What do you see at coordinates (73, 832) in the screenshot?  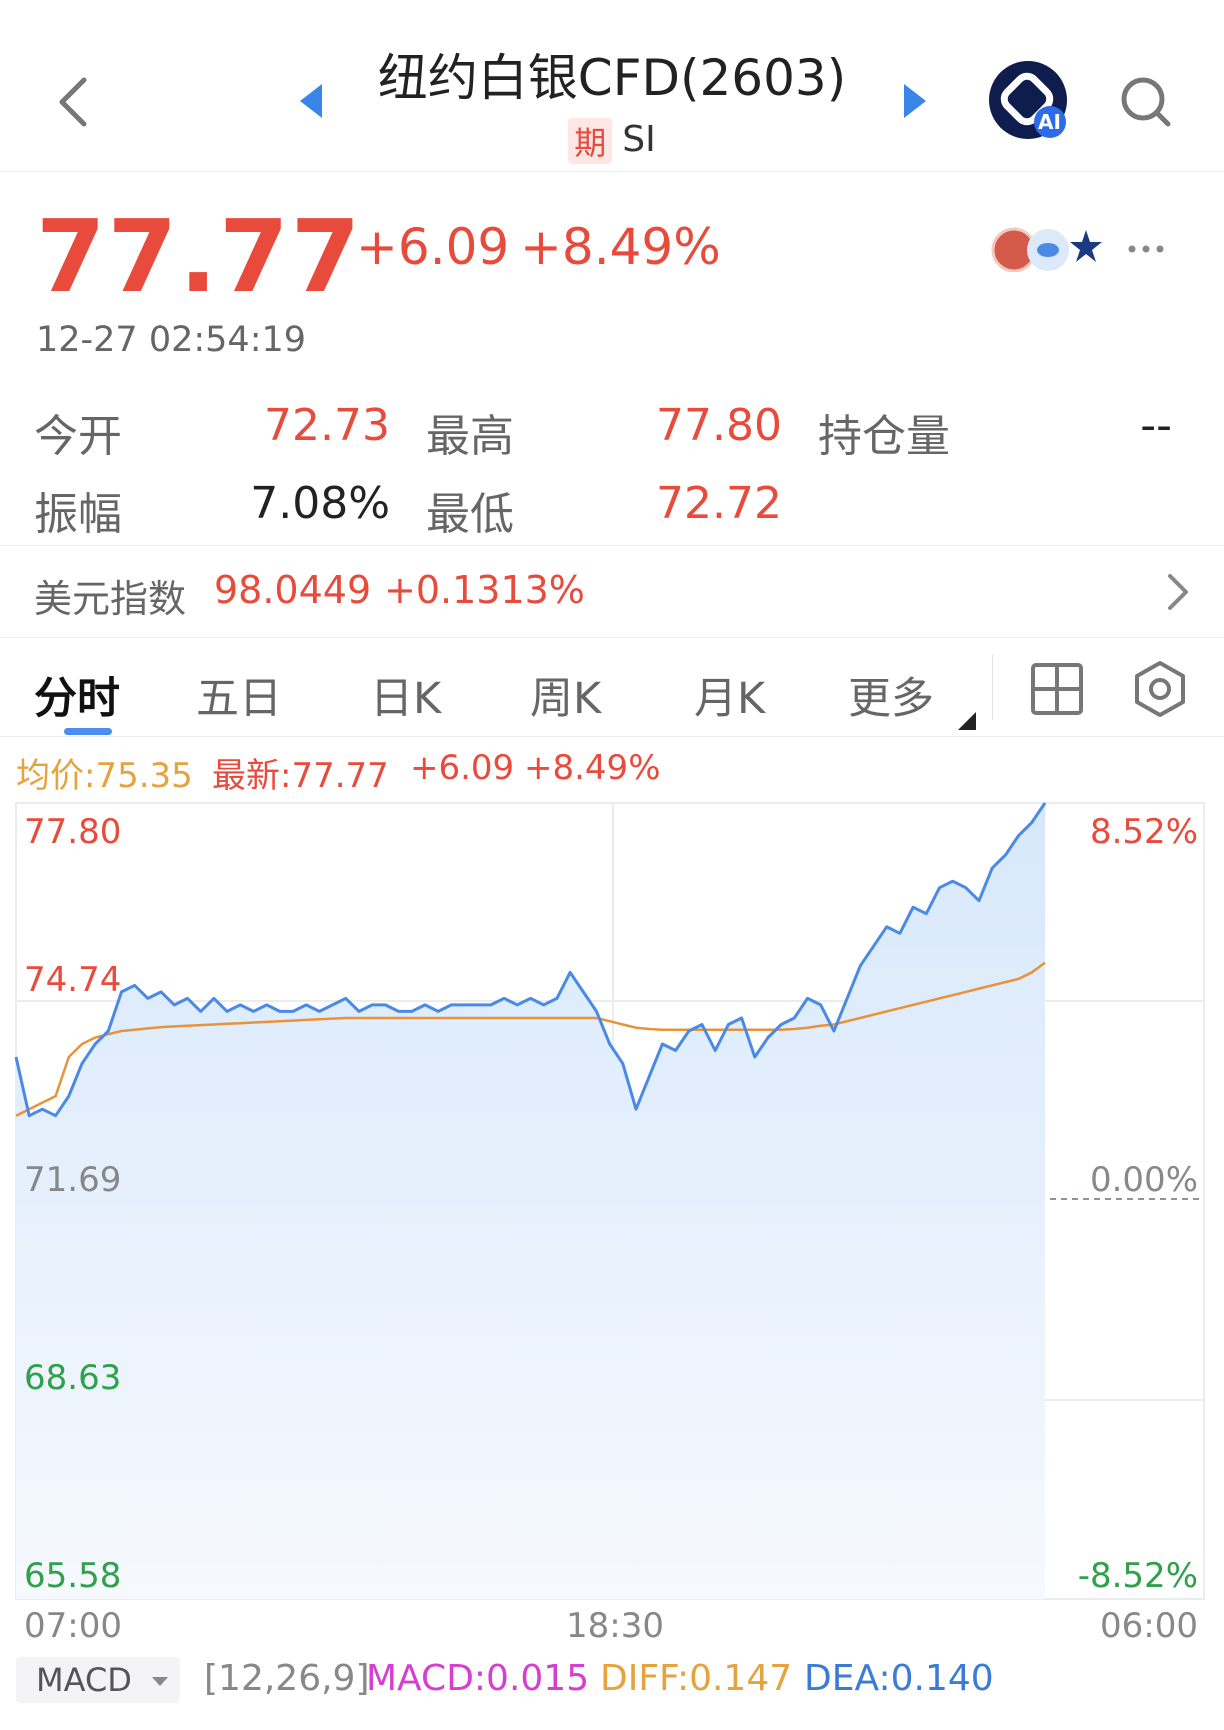 I see `y-tick-label: 77.80` at bounding box center [73, 832].